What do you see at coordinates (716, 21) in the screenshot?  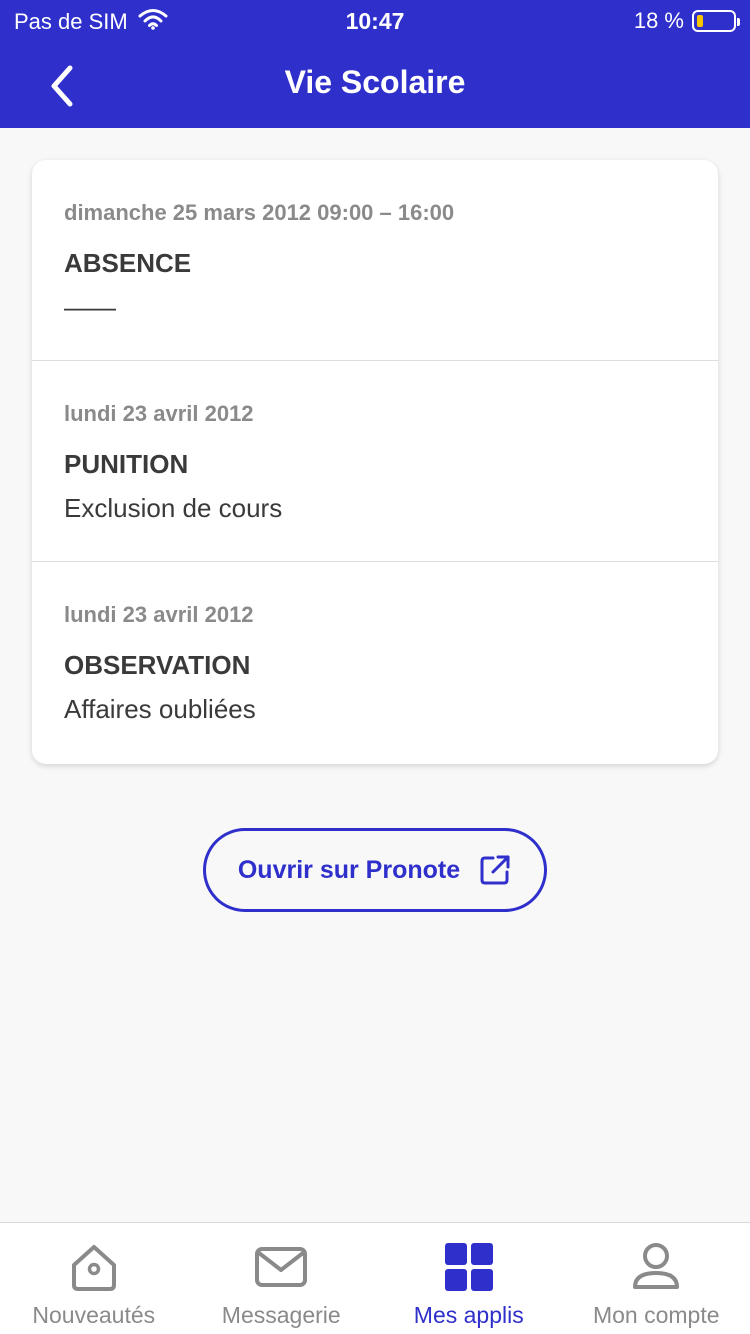 I see `battery-icon` at bounding box center [716, 21].